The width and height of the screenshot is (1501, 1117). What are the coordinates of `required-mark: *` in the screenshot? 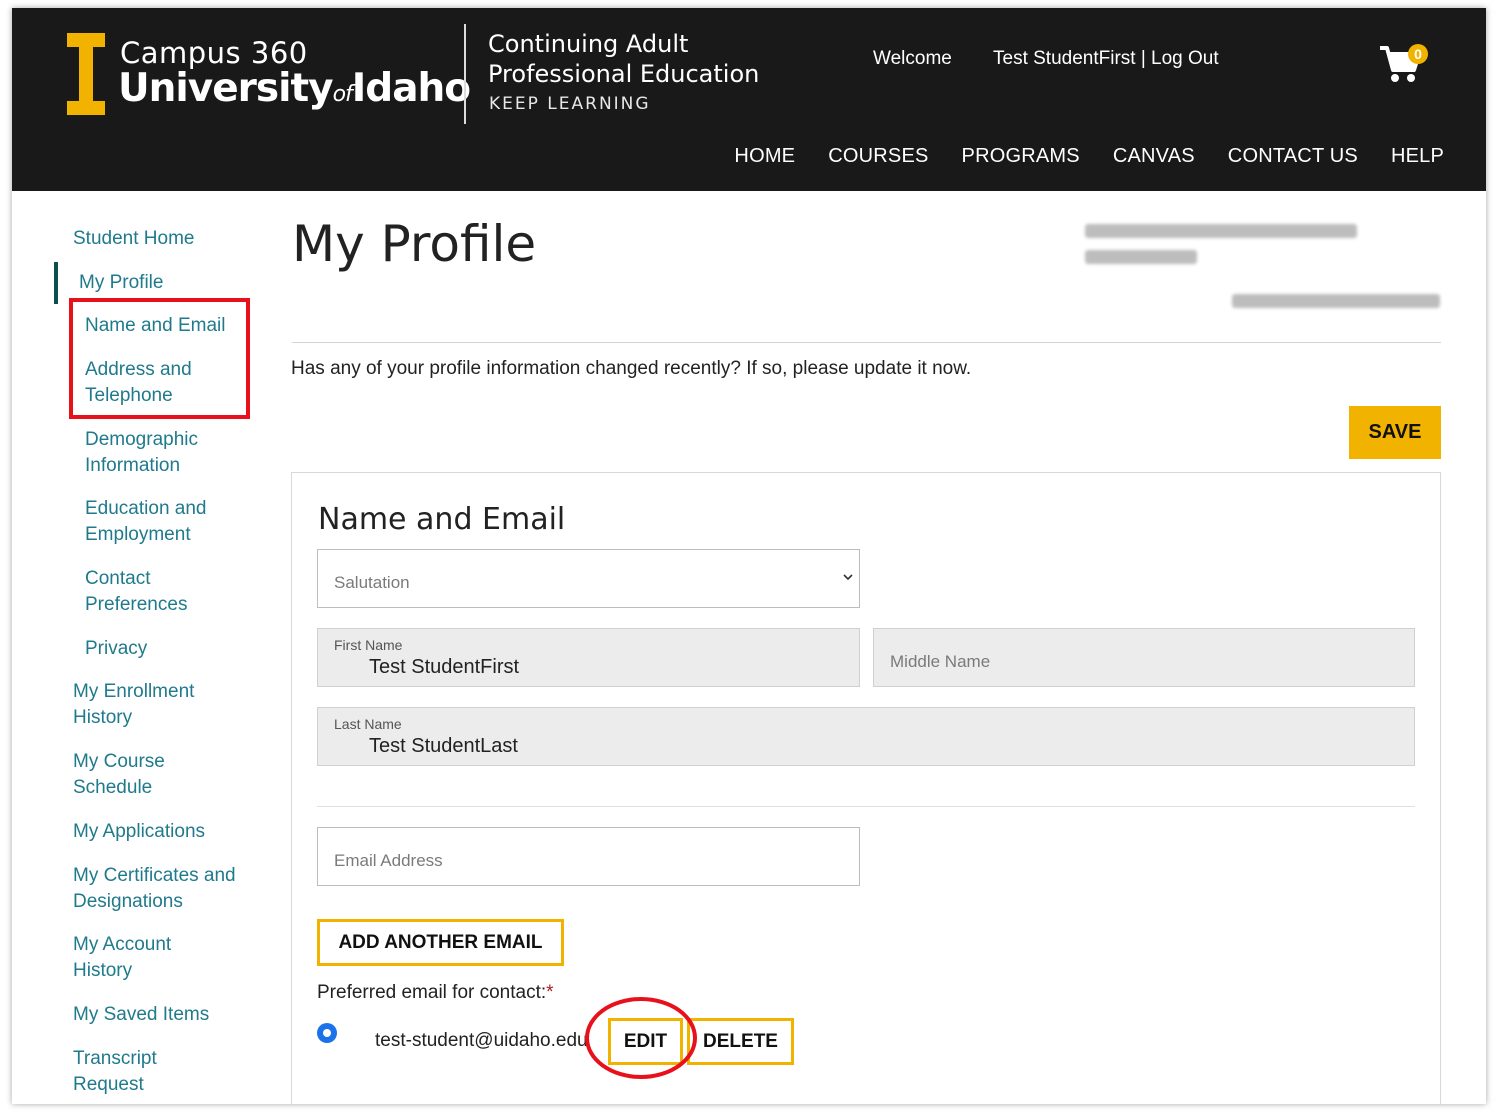 It's located at (550, 992).